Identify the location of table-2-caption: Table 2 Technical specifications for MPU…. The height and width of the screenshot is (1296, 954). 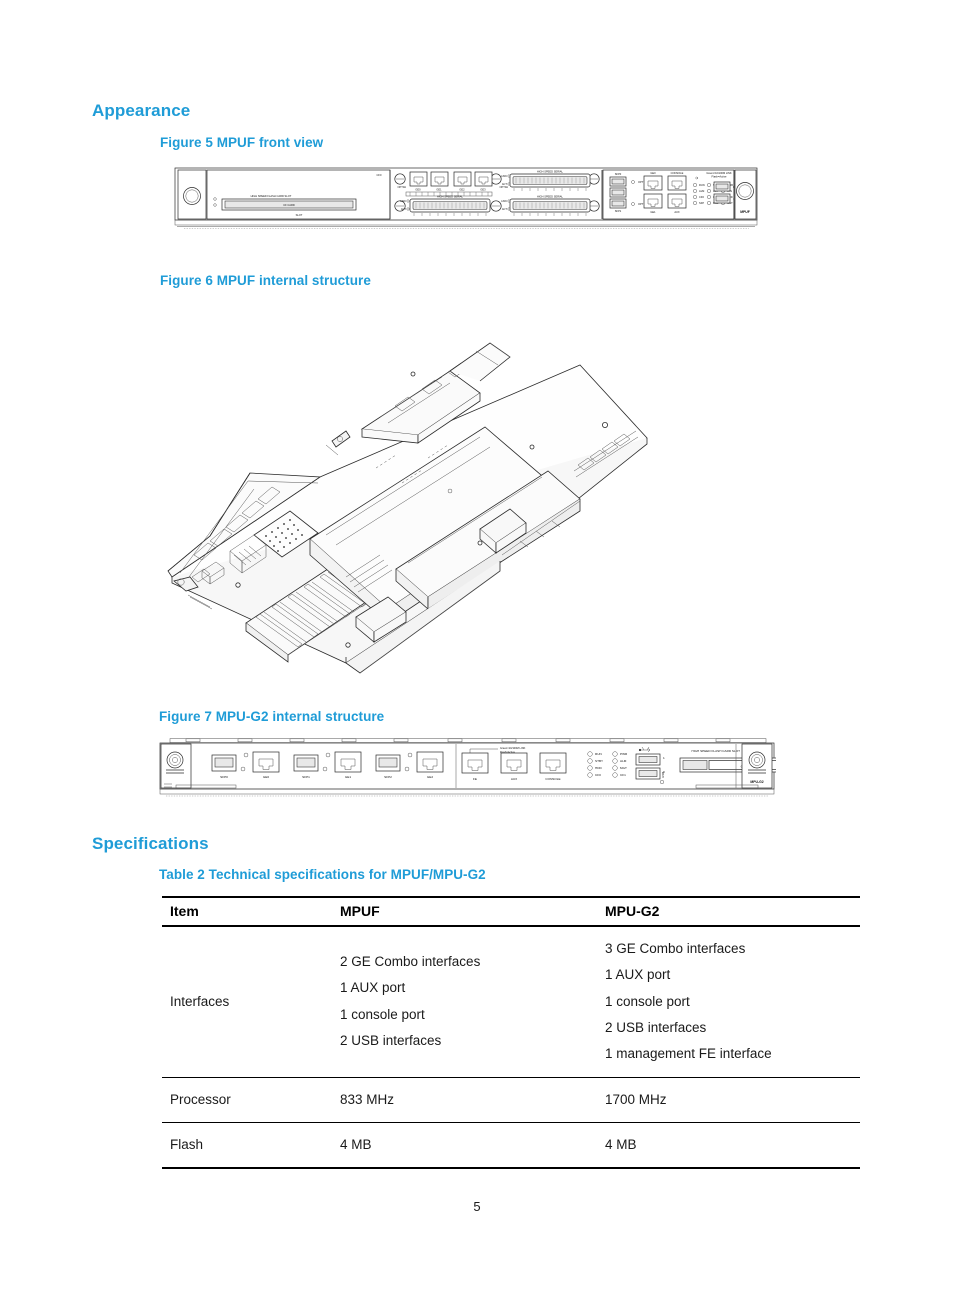
(322, 874).